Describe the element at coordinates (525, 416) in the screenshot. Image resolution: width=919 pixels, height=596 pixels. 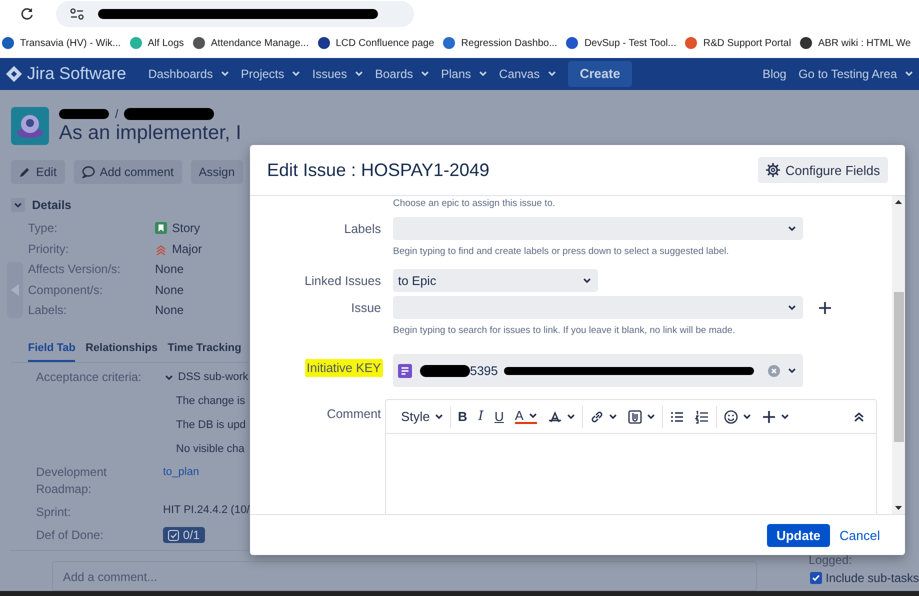
I see `text-color-button: A` at that location.